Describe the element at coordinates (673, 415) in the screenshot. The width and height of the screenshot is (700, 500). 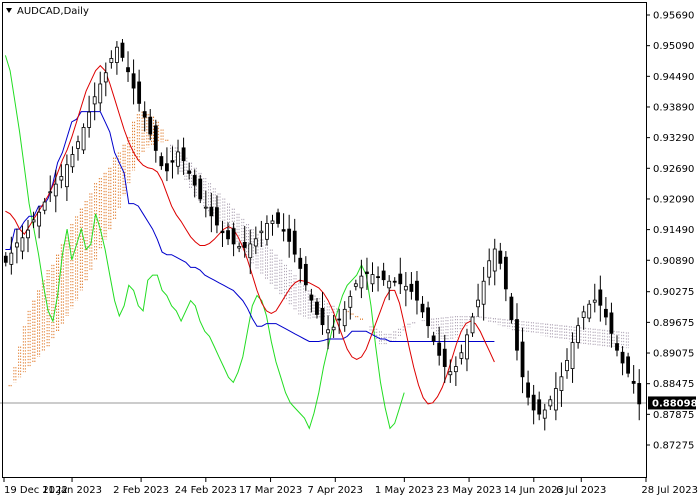
I see `y-tick-label: 0.87875` at that location.